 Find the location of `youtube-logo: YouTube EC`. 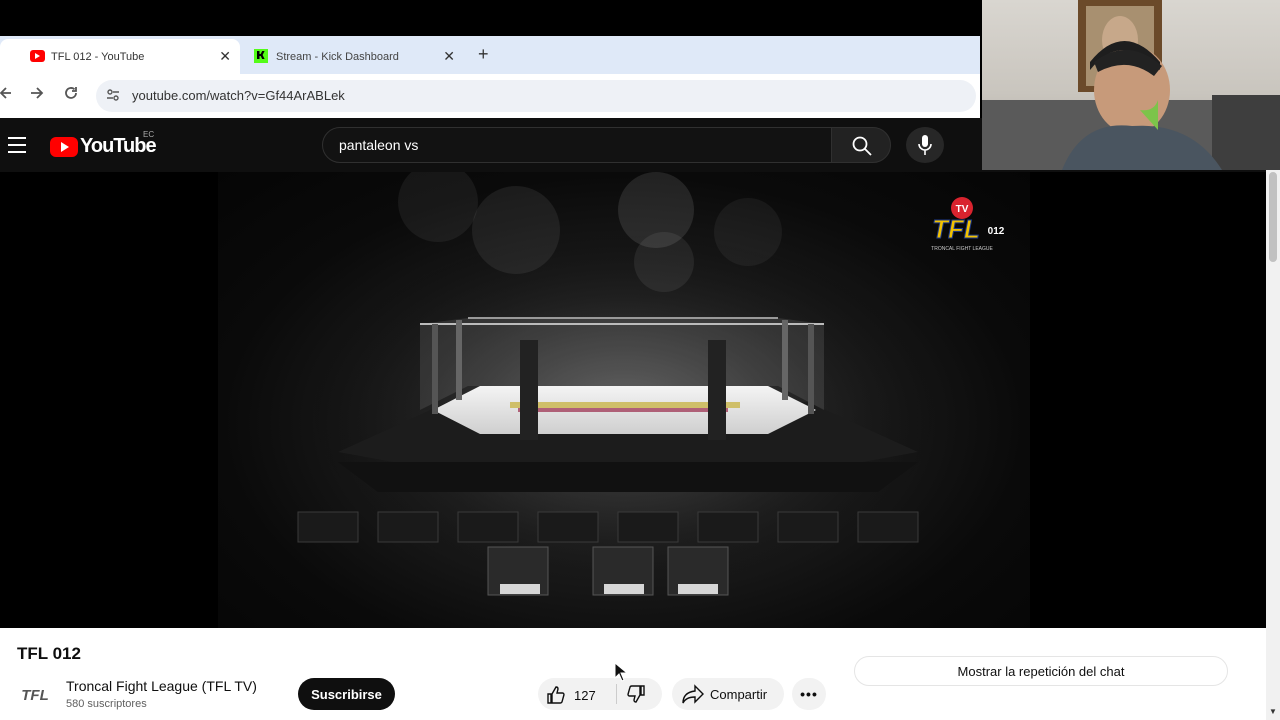

youtube-logo: YouTube EC is located at coordinates (103, 144).